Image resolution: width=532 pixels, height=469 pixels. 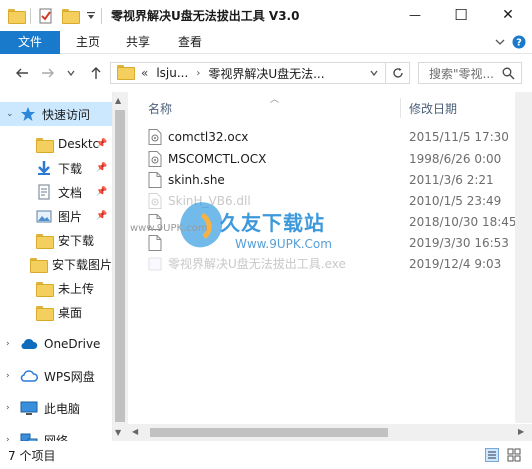 I want to click on details-view-icon, so click(x=492, y=456).